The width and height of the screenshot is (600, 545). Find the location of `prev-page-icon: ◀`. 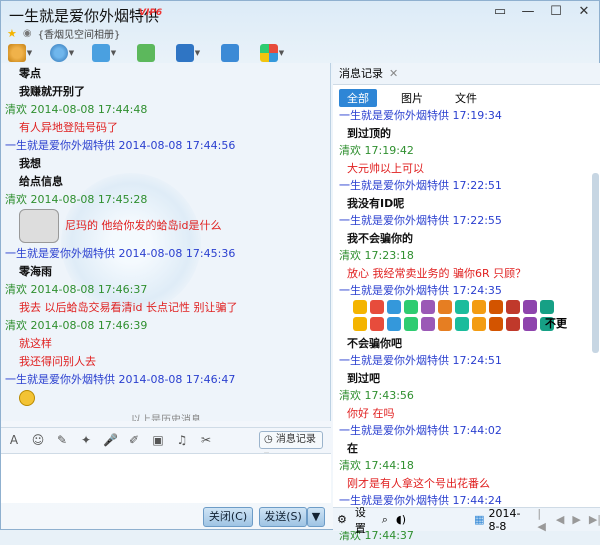

prev-page-icon: ◀ is located at coordinates (560, 519).